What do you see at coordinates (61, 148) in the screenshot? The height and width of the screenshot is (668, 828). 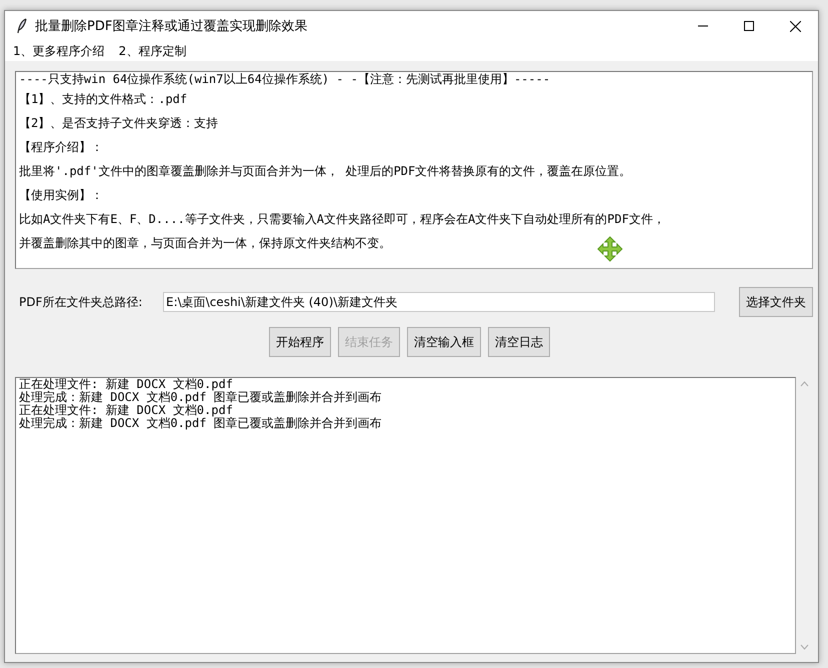 I see `intro-line: 【程序介绍】：` at bounding box center [61, 148].